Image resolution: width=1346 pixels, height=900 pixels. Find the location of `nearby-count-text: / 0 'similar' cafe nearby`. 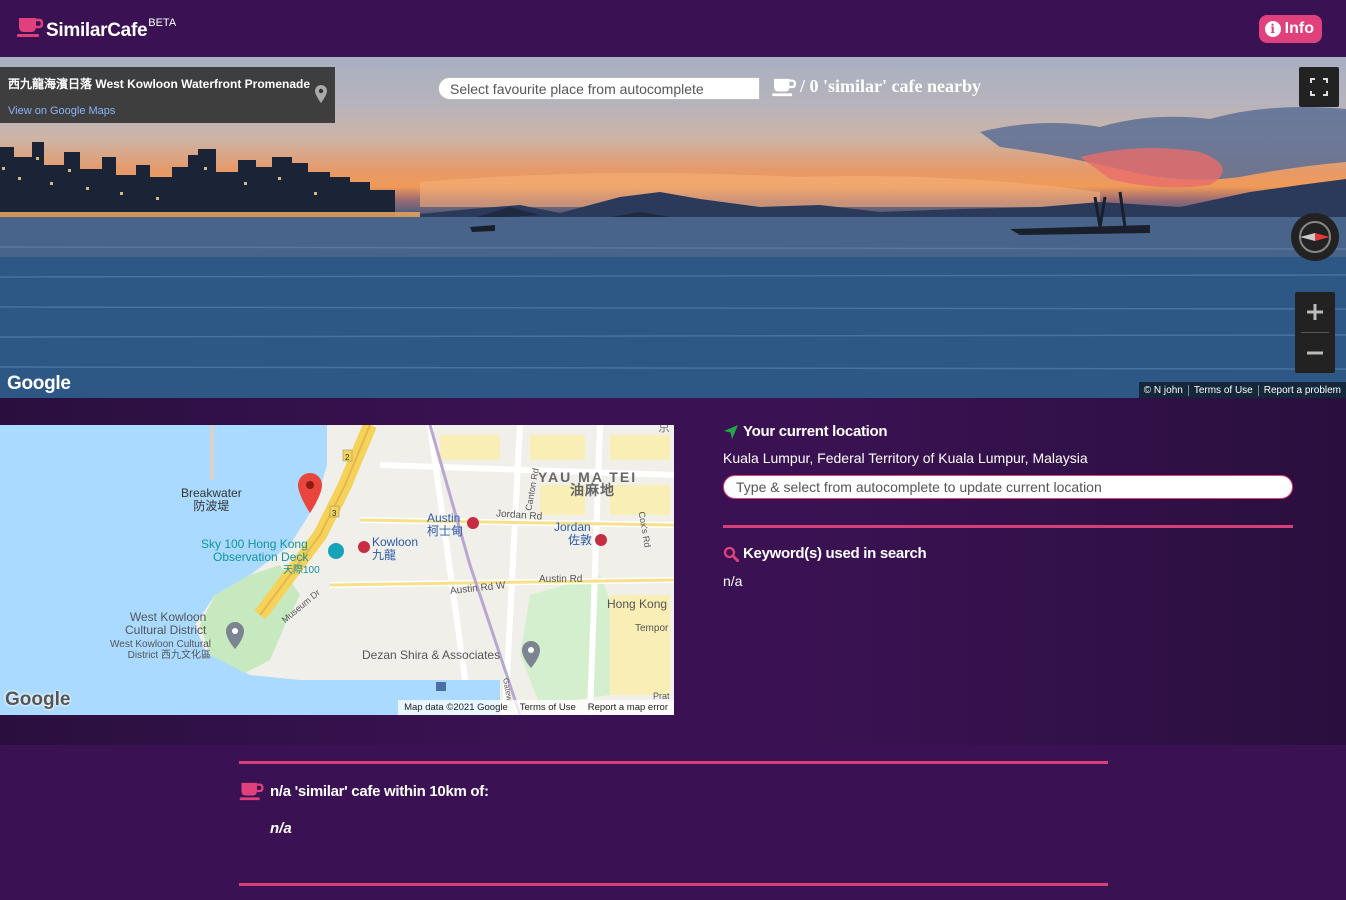

nearby-count-text: / 0 'similar' cafe nearby is located at coordinates (890, 86).